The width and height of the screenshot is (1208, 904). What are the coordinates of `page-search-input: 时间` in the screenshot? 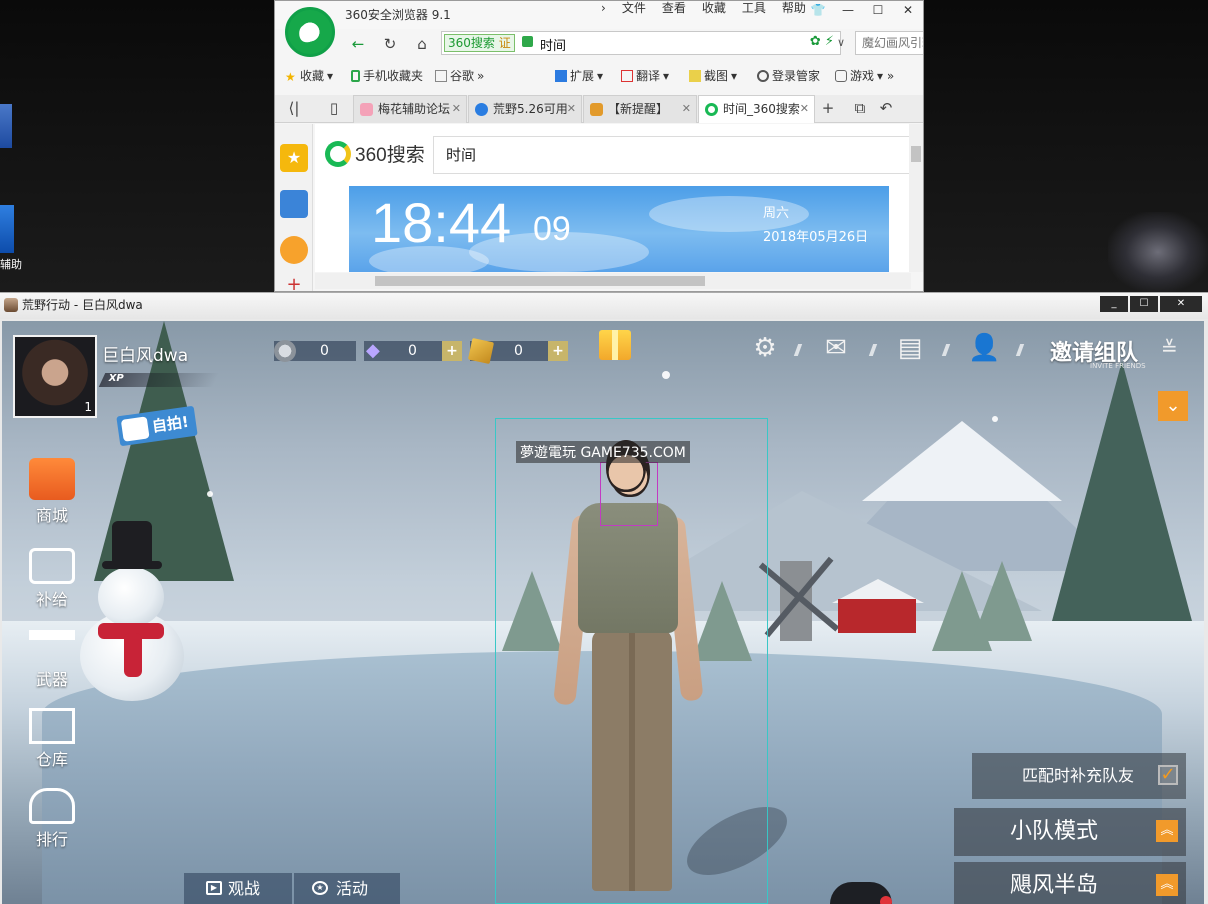 It's located at (673, 155).